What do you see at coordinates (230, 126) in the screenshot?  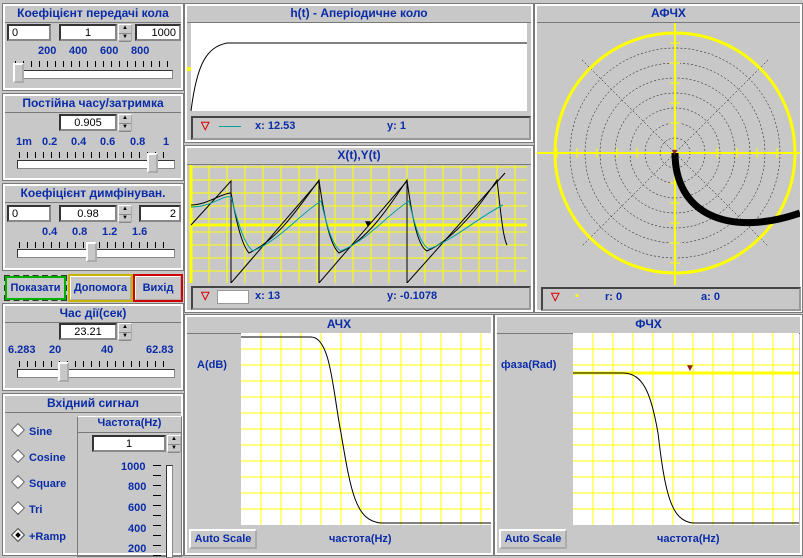 I see `ht-legend-line-icon` at bounding box center [230, 126].